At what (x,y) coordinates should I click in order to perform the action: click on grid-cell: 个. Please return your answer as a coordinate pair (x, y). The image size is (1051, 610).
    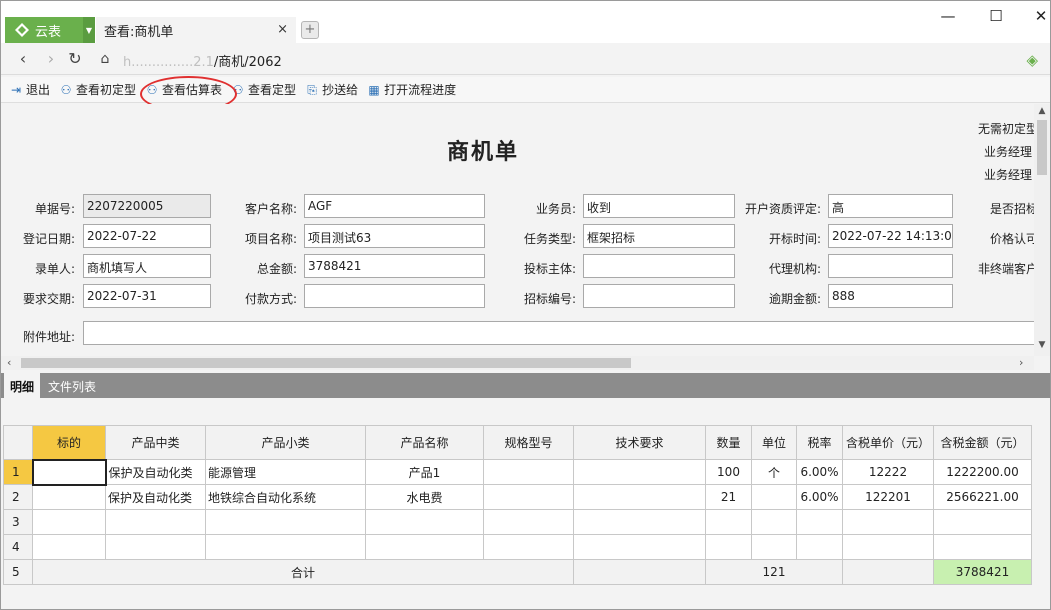
    Looking at the image, I should click on (774, 472).